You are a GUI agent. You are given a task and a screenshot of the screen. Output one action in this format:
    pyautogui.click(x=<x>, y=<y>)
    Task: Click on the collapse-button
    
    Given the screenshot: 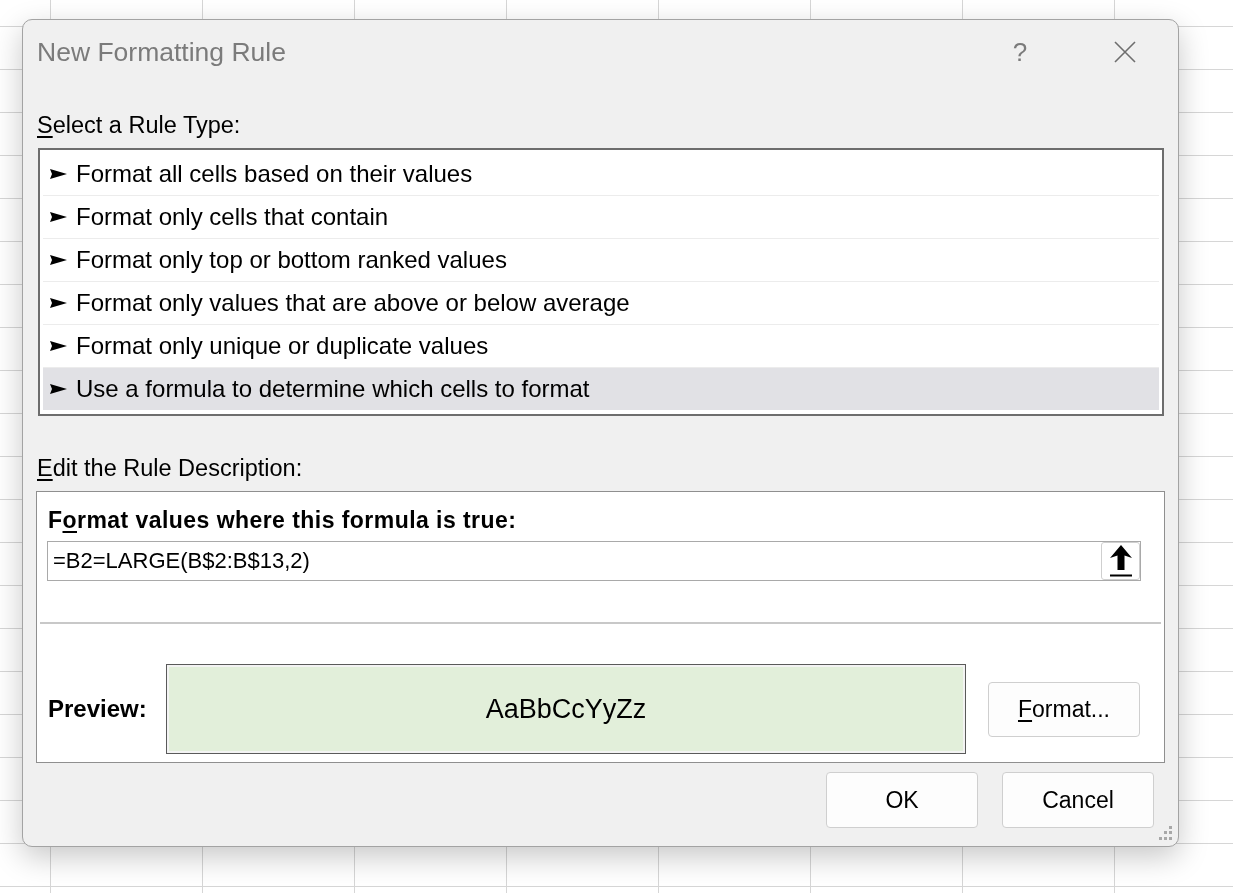 What is the action you would take?
    pyautogui.click(x=1120, y=561)
    